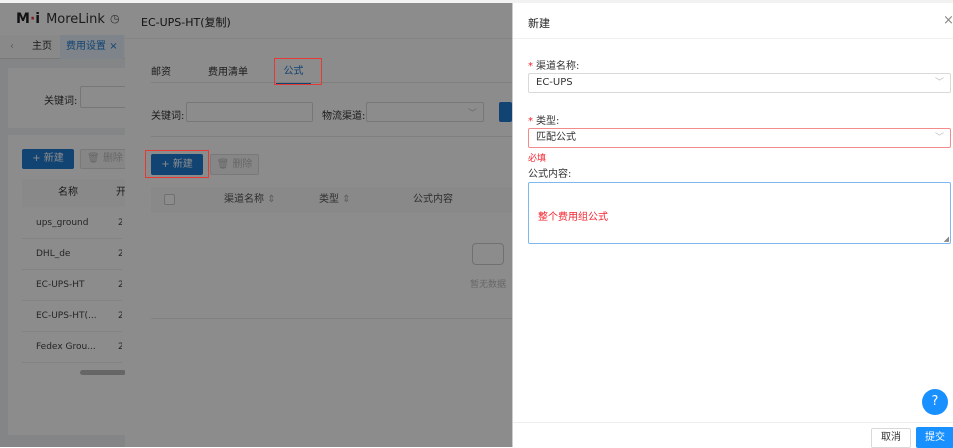 This screenshot has width=953, height=448. Describe the element at coordinates (935, 402) in the screenshot. I see `help-icon: ?` at that location.